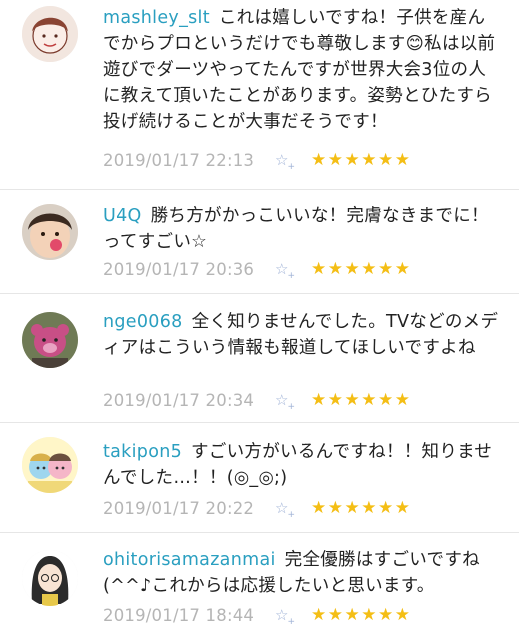 The image size is (519, 640). What do you see at coordinates (257, 508) in the screenshot?
I see `comment-meta: 2019/01/17 20:22 ☆+ ★★★★★★` at bounding box center [257, 508].